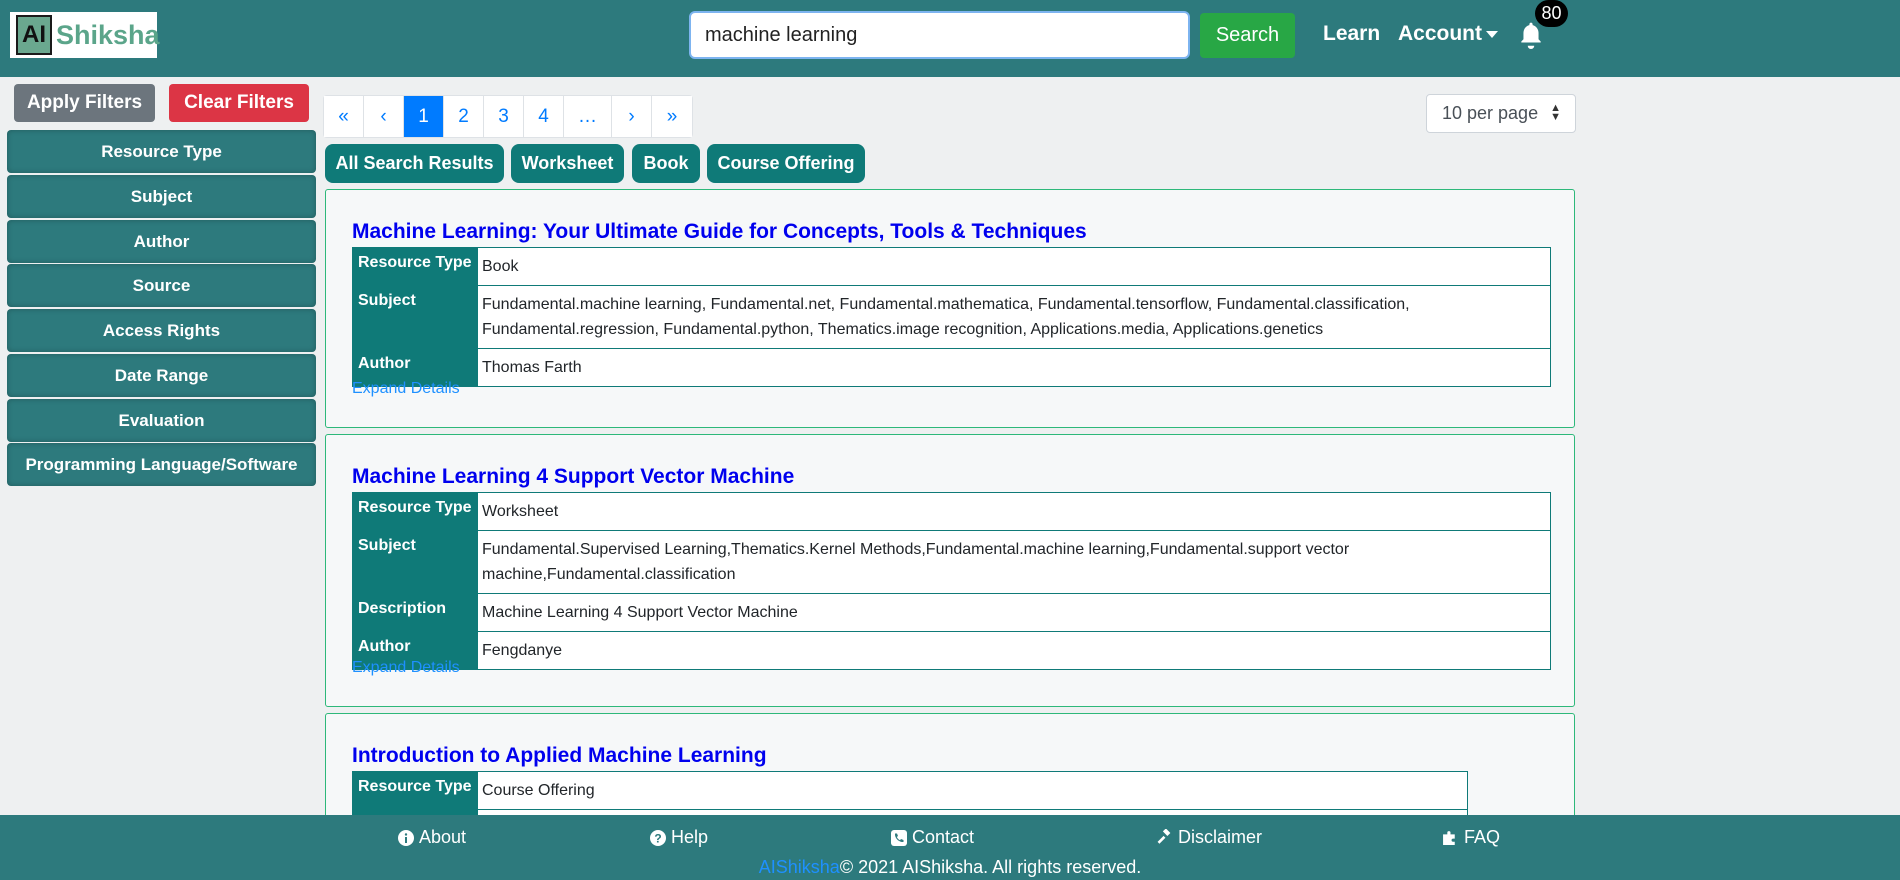 The image size is (1900, 880). I want to click on per-page-value: 10 per page, so click(1490, 113).